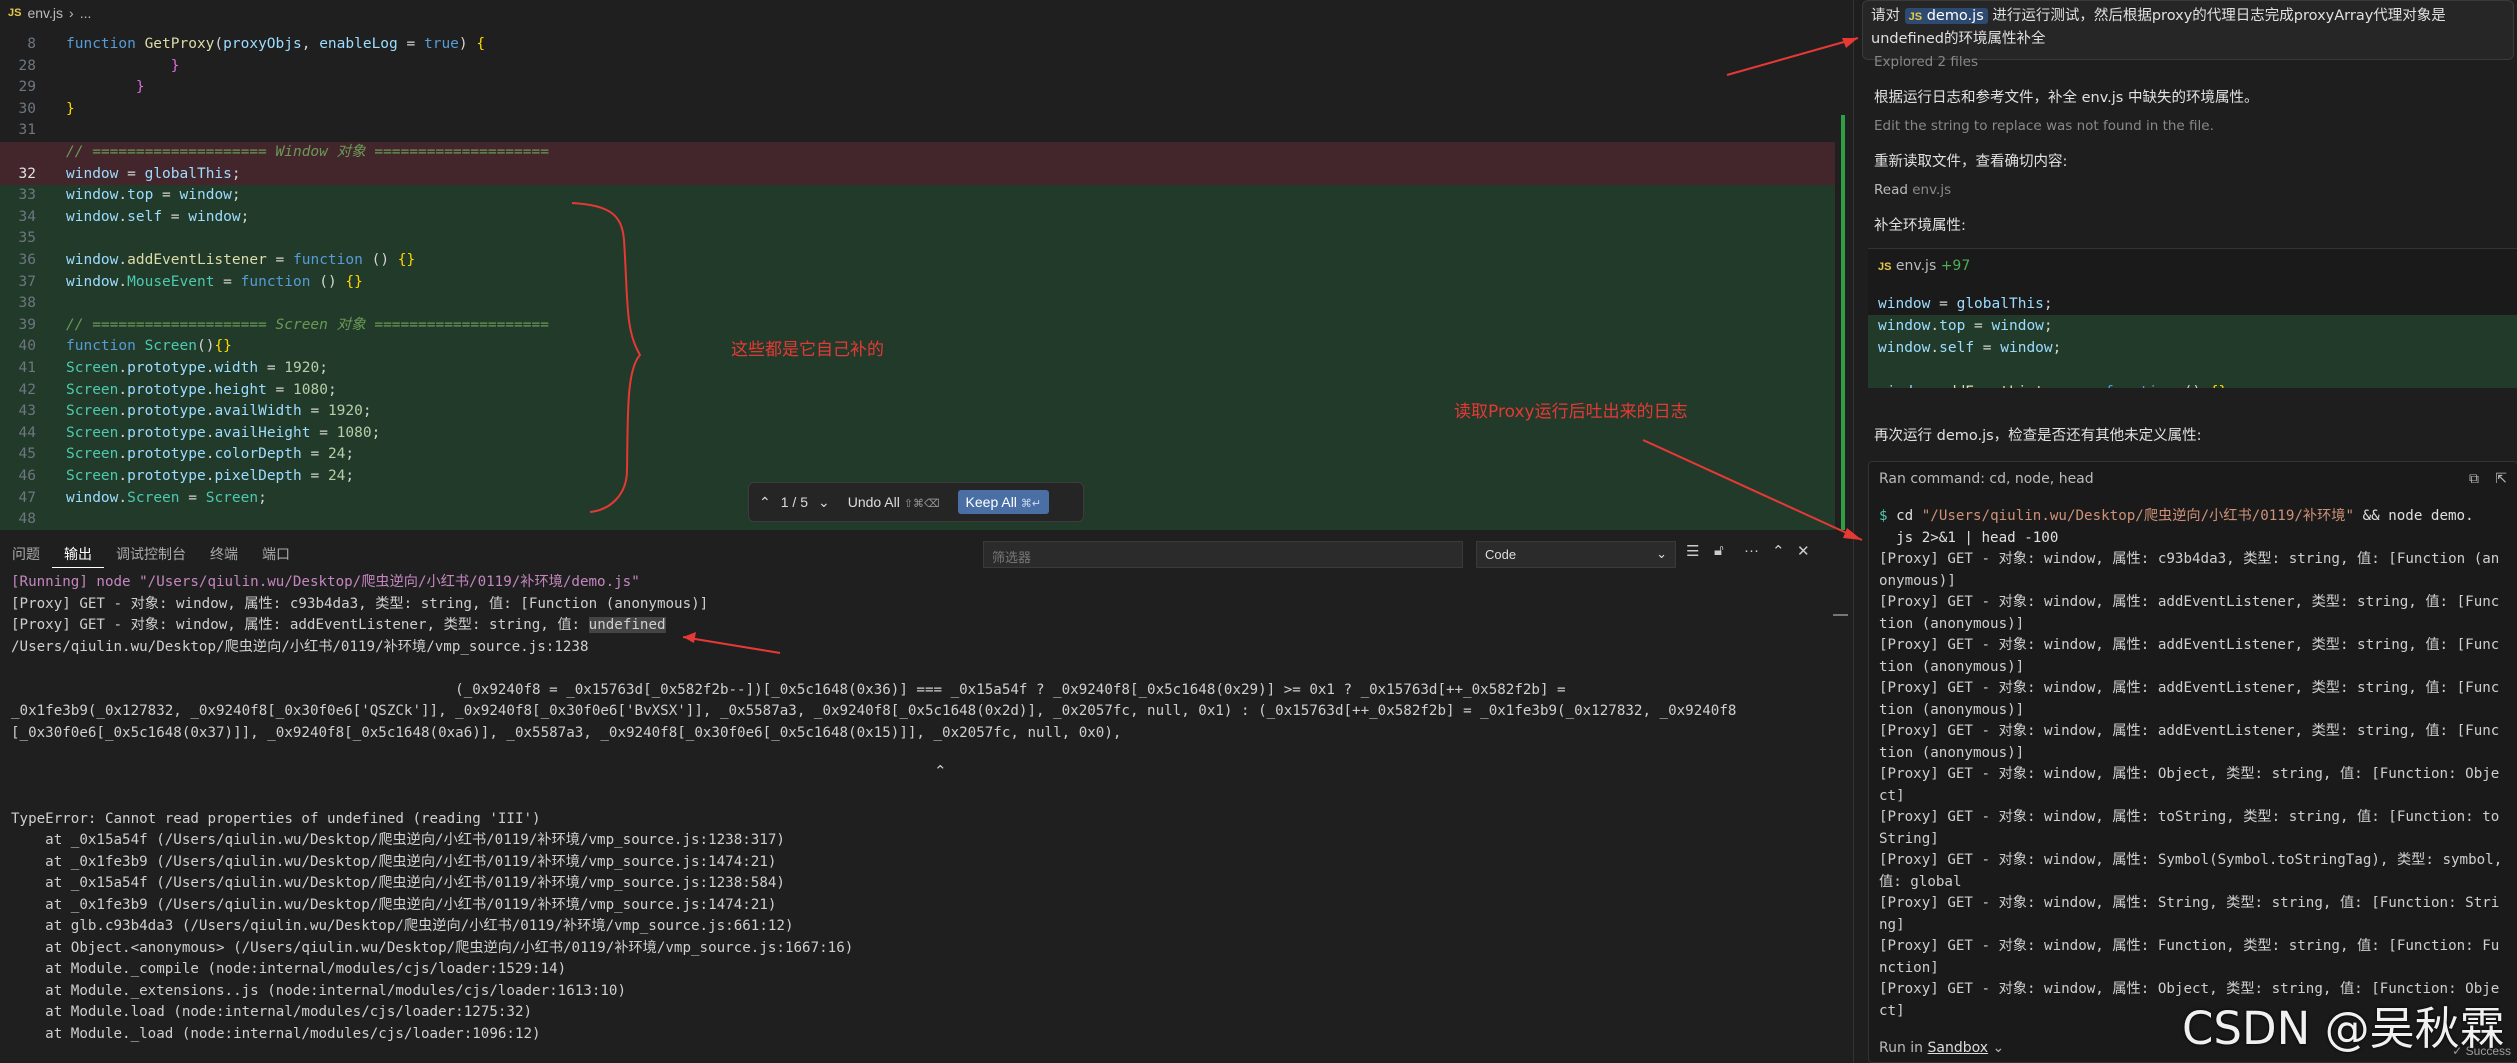 The height and width of the screenshot is (1063, 2517). What do you see at coordinates (1892, 1010) in the screenshot?
I see `terminal-line: ct]` at bounding box center [1892, 1010].